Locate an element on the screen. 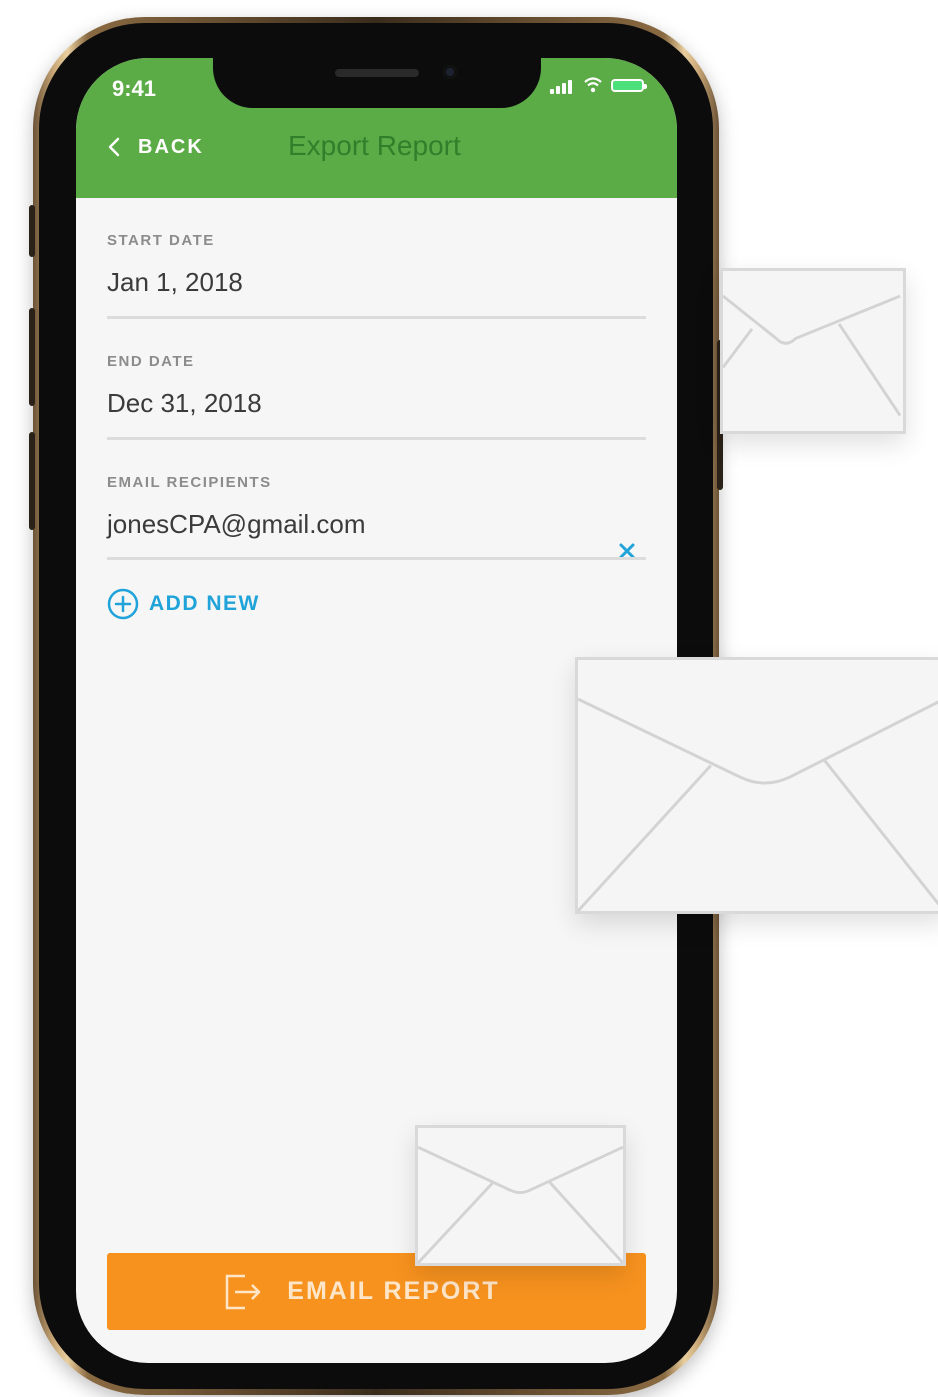 The image size is (938, 1397). start-date-value: Jan 1, 2018 is located at coordinates (376, 282).